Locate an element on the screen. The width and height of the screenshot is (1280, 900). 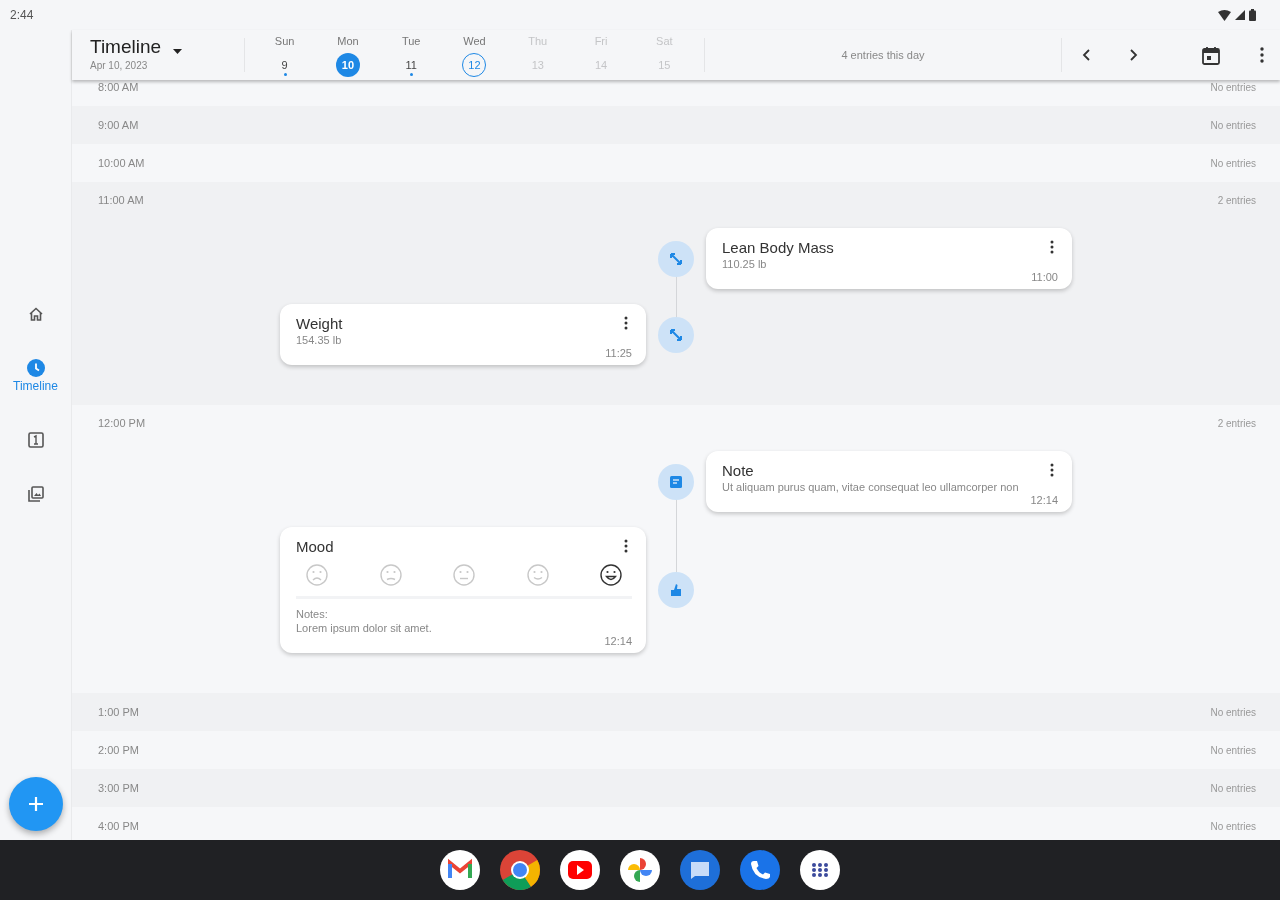
entry-title: Weight is located at coordinates (319, 323).